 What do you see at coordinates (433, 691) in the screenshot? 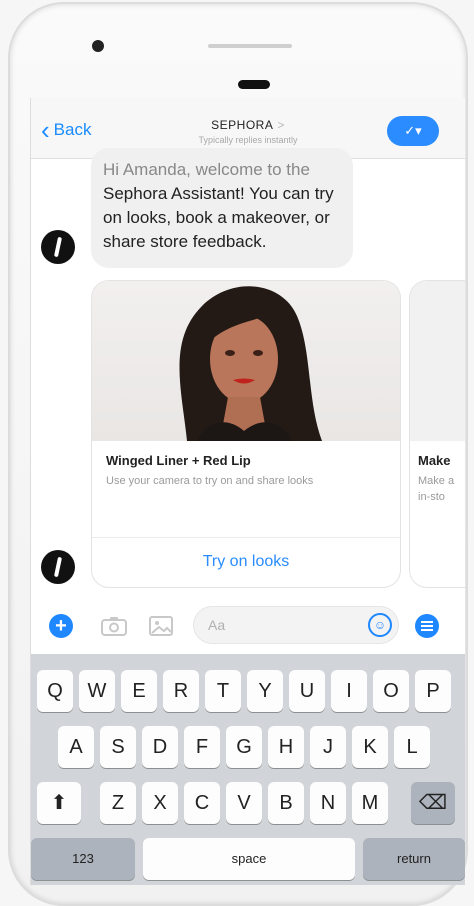
I see `key-p: P` at bounding box center [433, 691].